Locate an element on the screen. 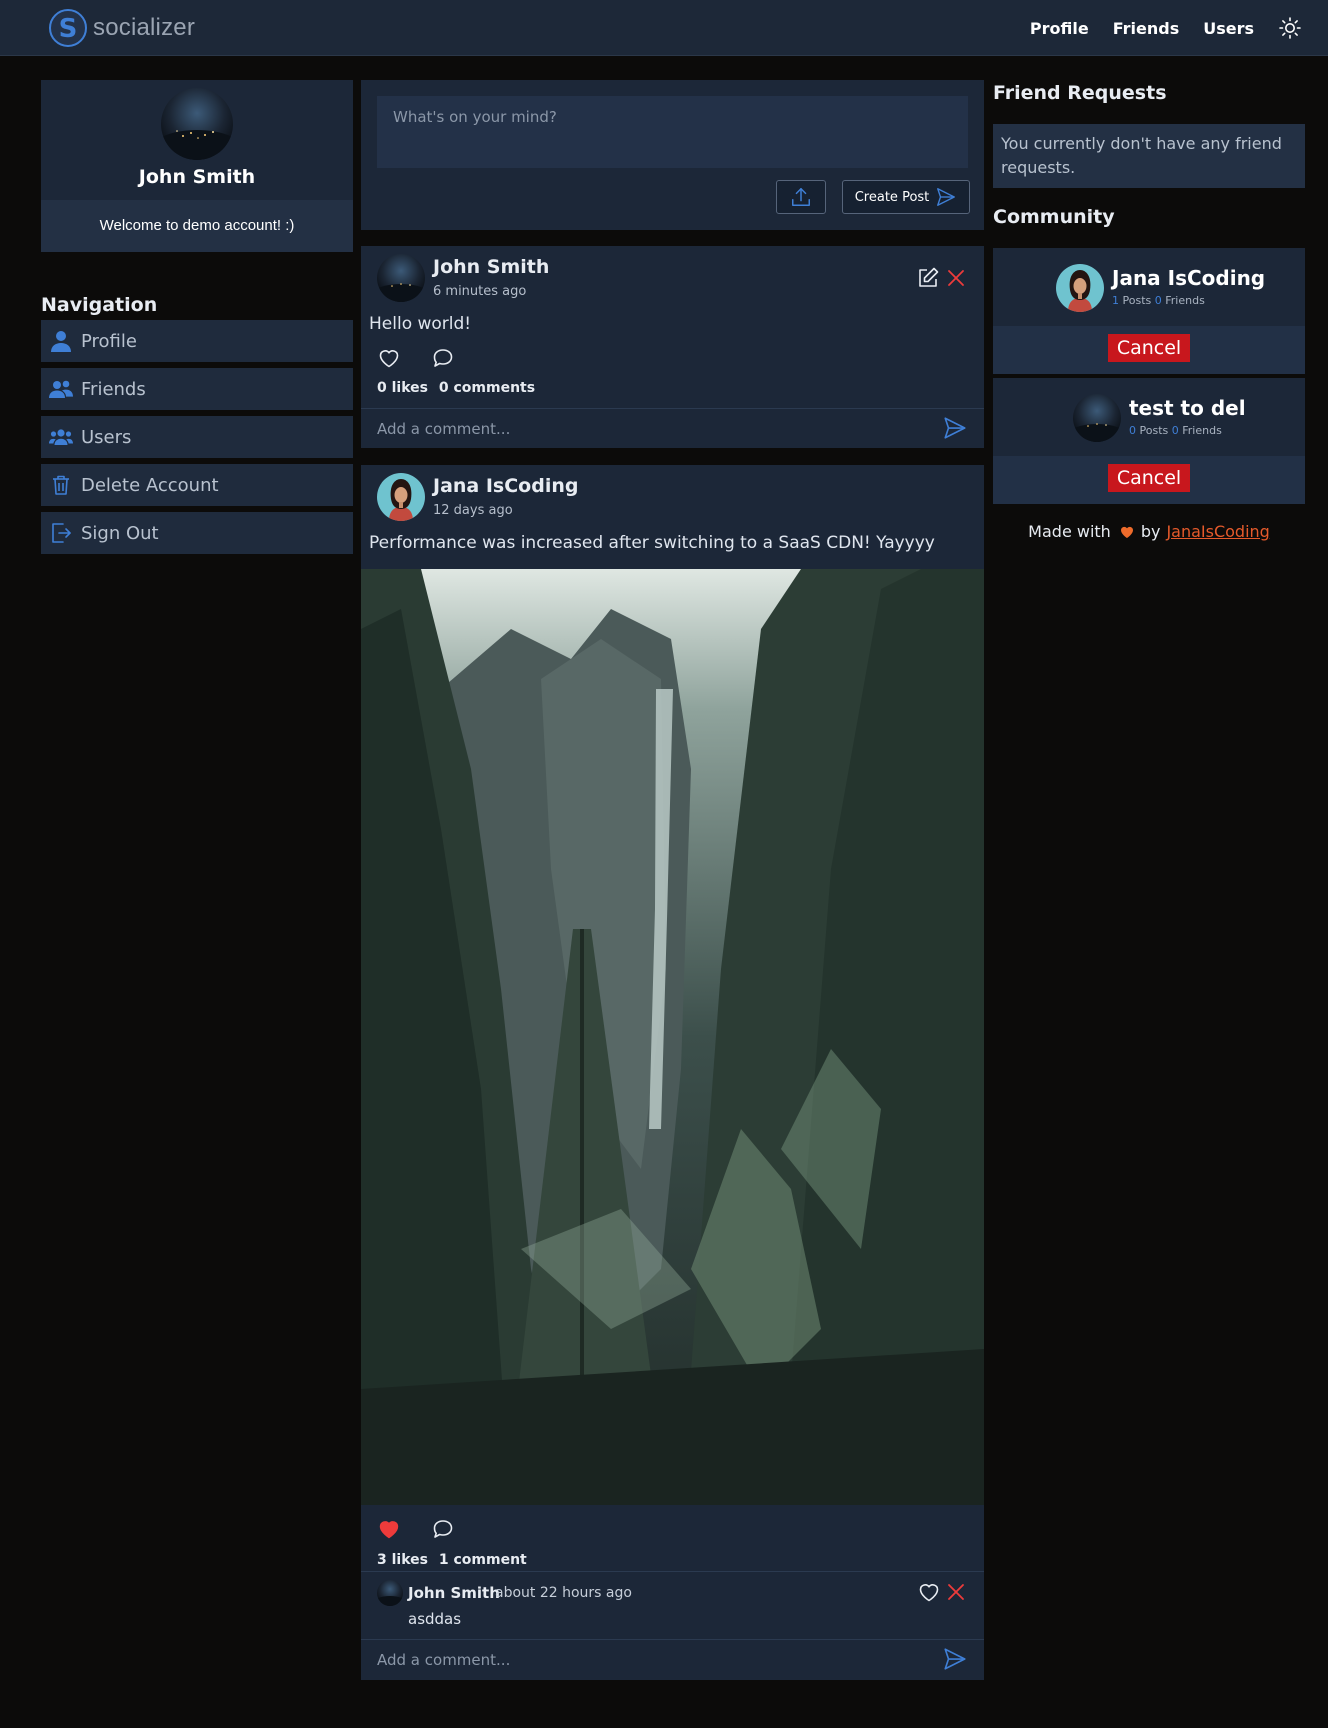 Image resolution: width=1328 pixels, height=1728 pixels. brand: S socializer is located at coordinates (121, 28).